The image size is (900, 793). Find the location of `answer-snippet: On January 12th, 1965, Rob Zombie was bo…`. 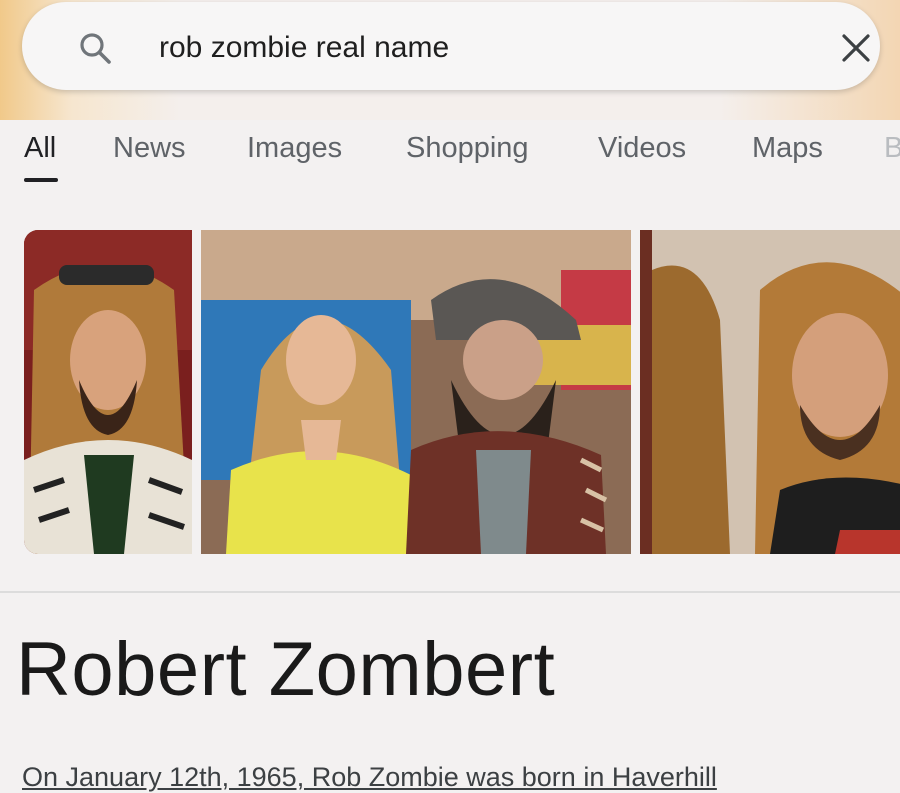

answer-snippet: On January 12th, 1965, Rob Zombie was bo… is located at coordinates (369, 777).